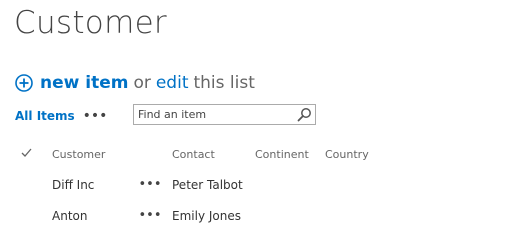  Describe the element at coordinates (304, 114) in the screenshot. I see `search-icon` at that location.